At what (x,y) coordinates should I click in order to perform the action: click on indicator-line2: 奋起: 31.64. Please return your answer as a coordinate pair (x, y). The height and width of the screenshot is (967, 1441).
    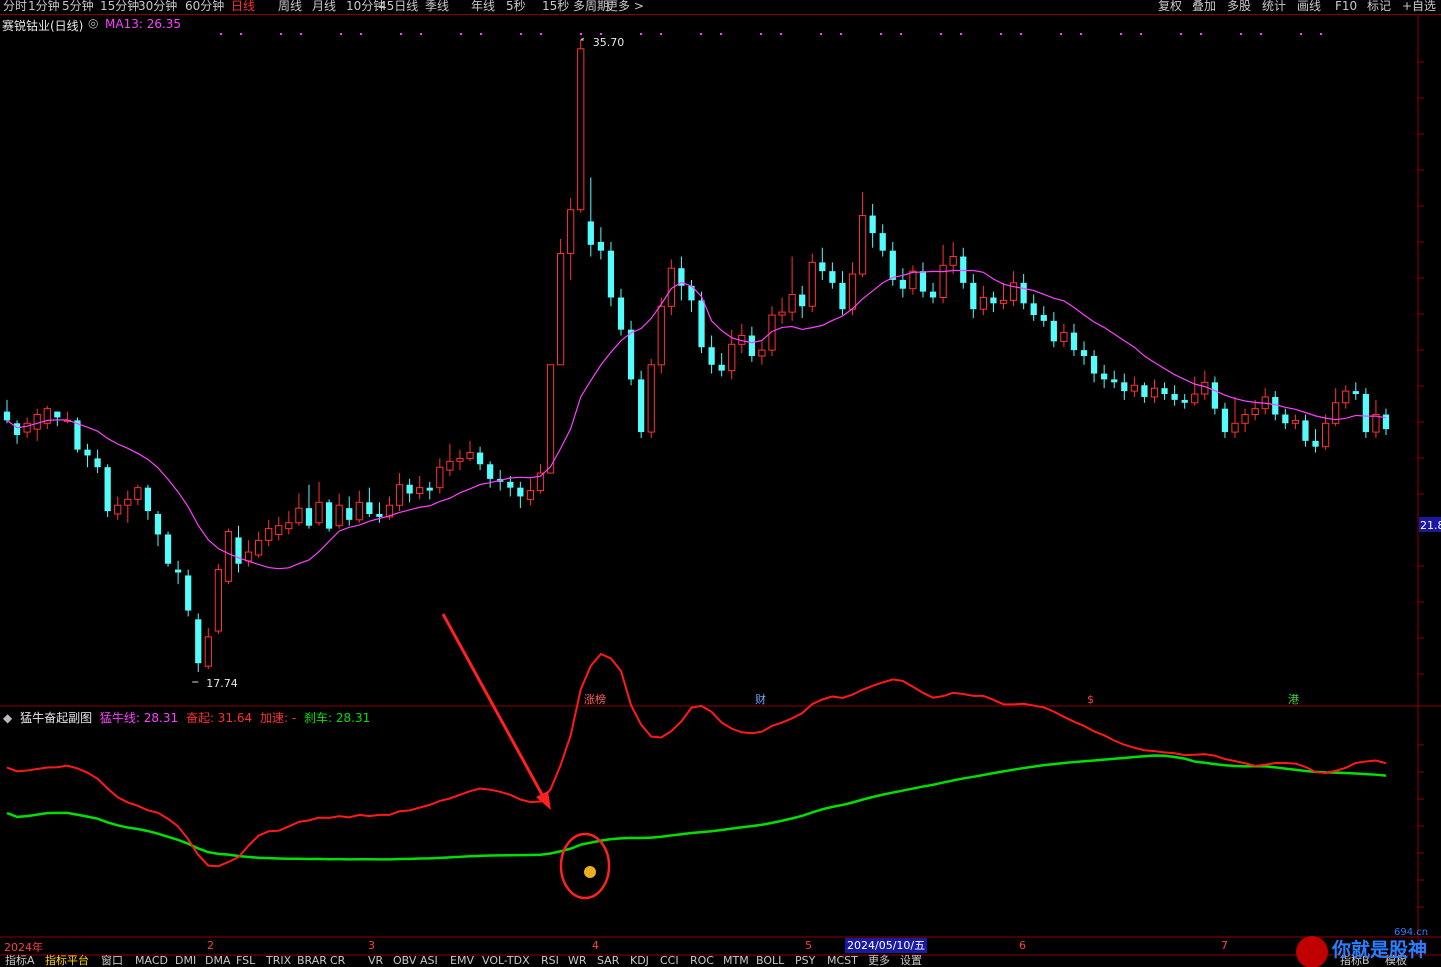
    Looking at the image, I should click on (219, 718).